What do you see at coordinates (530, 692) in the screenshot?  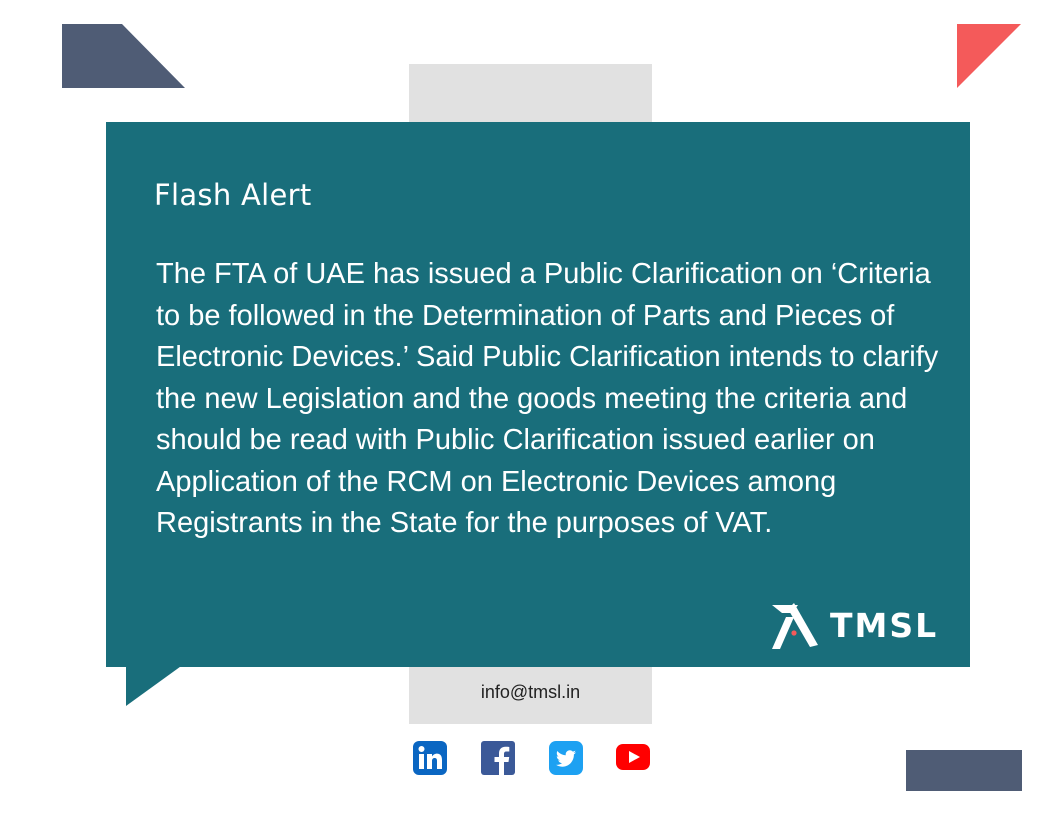 I see `contact-email-link: info@tmsl.in` at bounding box center [530, 692].